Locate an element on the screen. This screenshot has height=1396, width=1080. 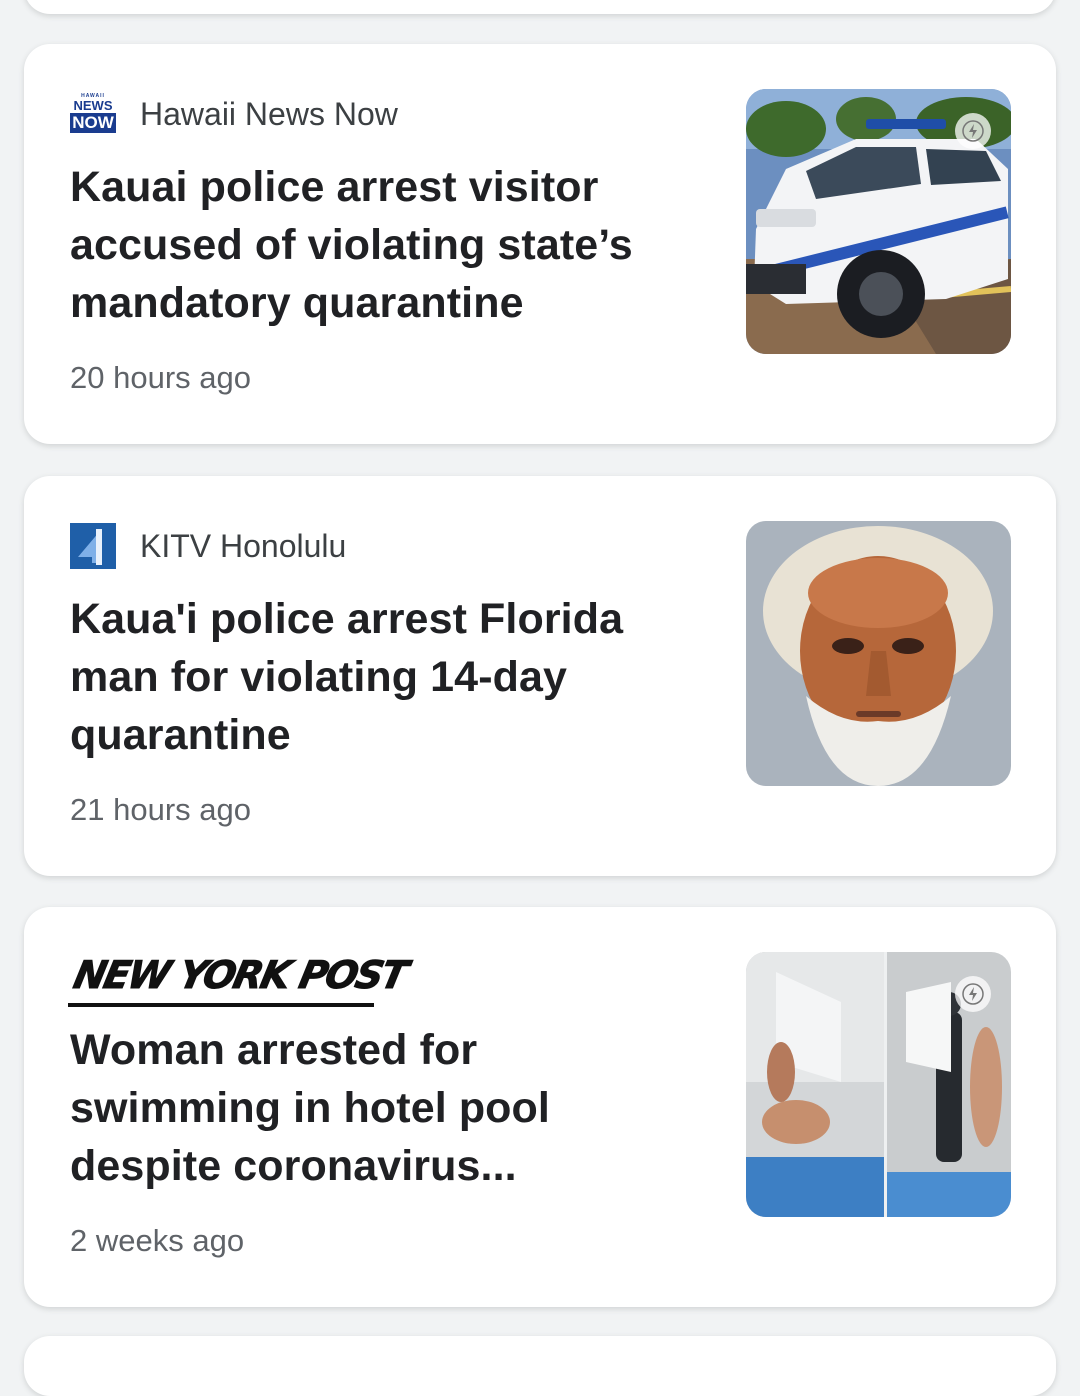
hotel-pool-arrest-image is located at coordinates (878, 1084).